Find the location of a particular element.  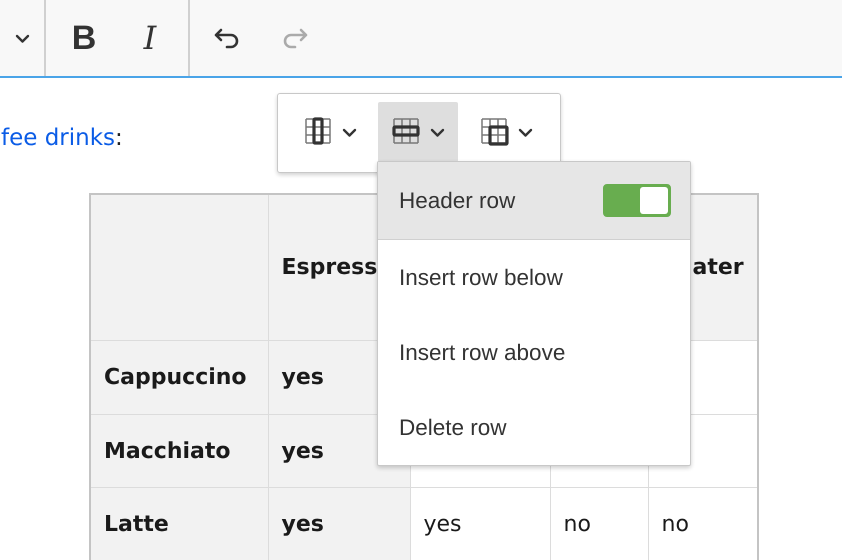

link: fee drinks is located at coordinates (58, 138).